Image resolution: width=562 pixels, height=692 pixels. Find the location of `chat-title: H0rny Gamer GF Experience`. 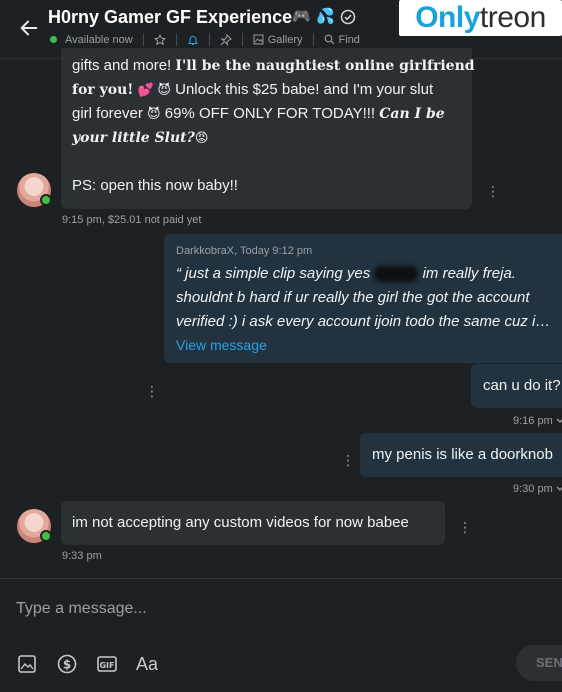

chat-title: H0rny Gamer GF Experience is located at coordinates (170, 17).